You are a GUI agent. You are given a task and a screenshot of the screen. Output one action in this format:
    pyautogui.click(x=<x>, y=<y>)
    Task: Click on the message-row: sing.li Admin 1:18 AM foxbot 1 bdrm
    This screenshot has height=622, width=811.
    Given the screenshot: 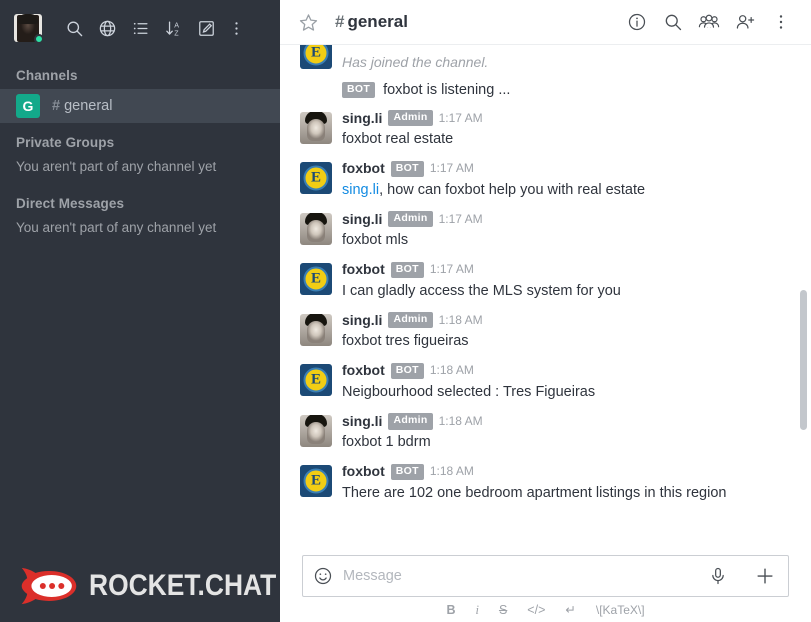 What is the action you would take?
    pyautogui.click(x=545, y=433)
    